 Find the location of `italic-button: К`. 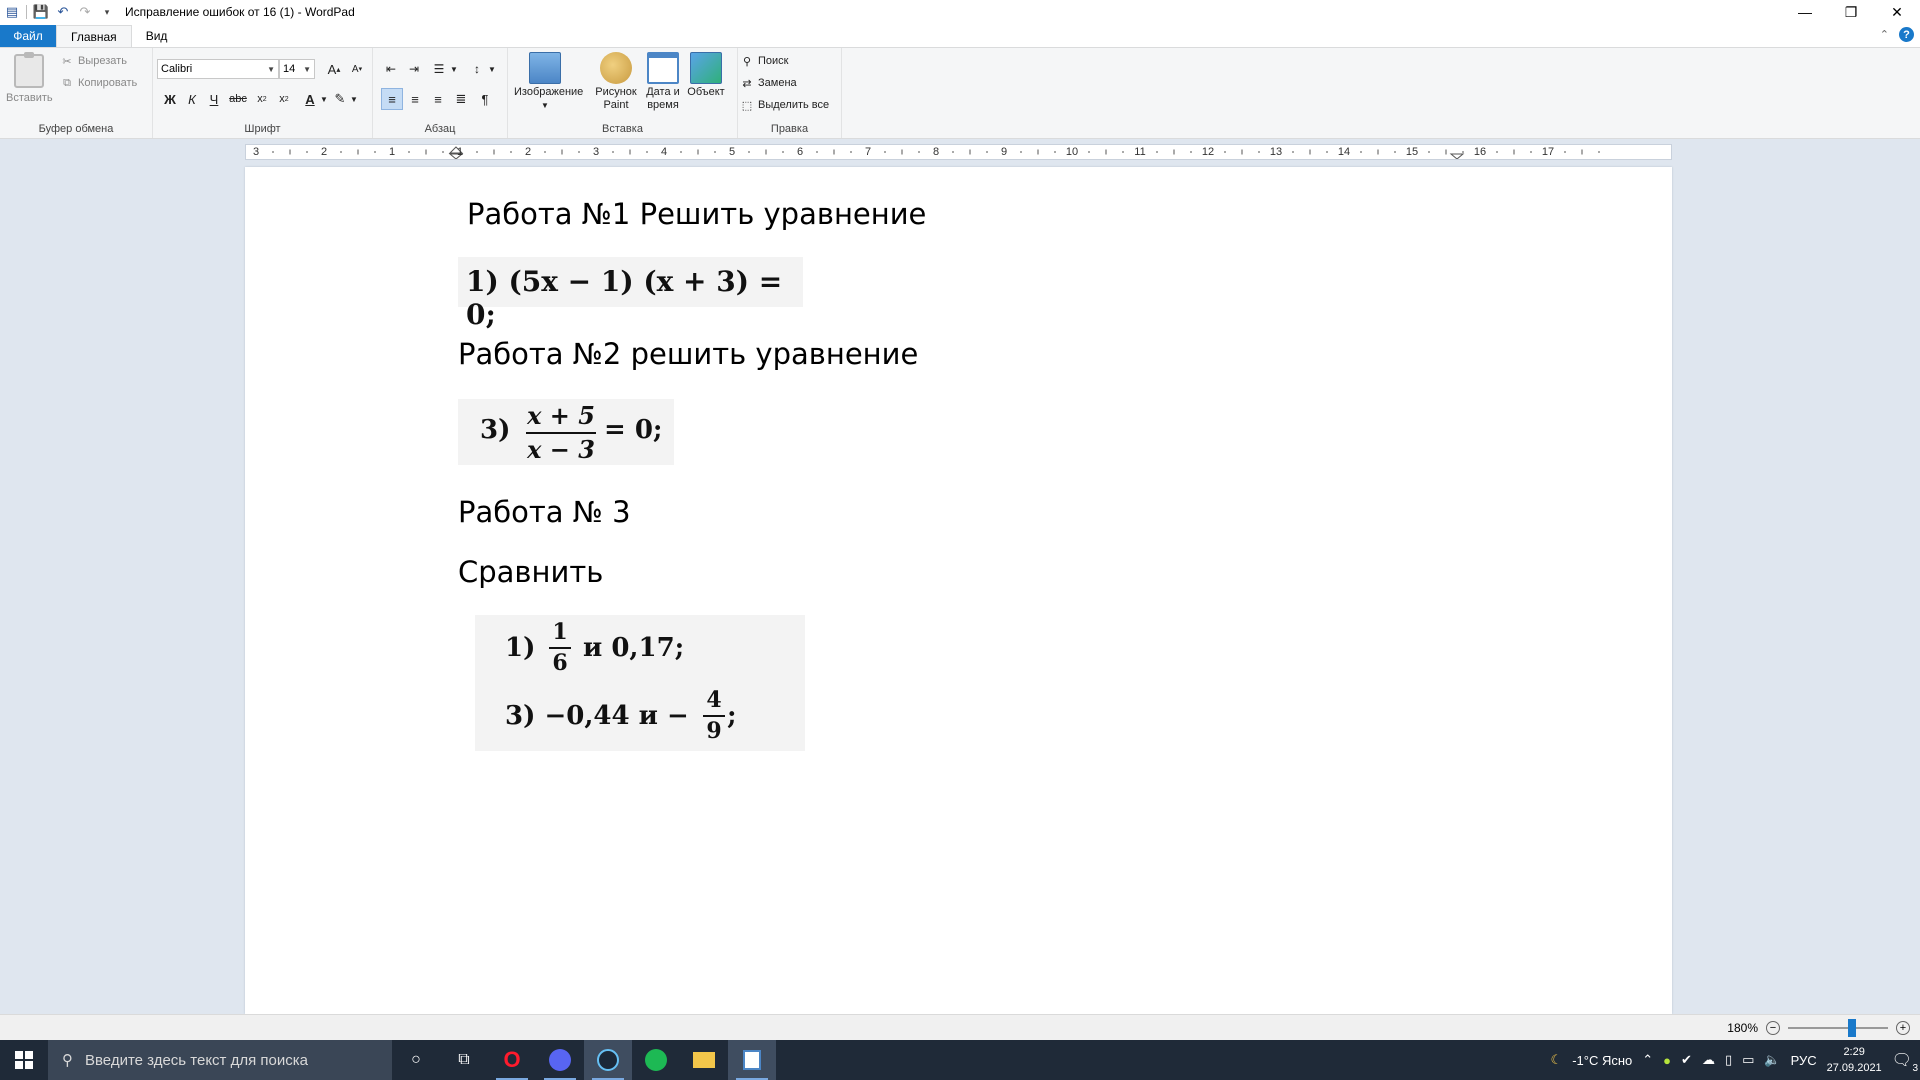

italic-button: К is located at coordinates (192, 99).